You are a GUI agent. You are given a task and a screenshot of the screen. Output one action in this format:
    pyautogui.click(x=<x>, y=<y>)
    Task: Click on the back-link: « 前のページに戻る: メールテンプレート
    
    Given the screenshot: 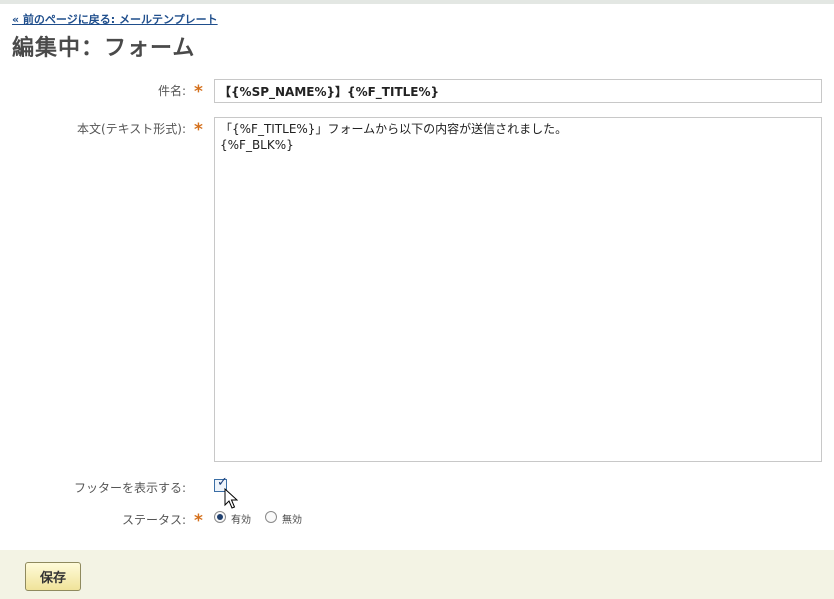 What is the action you would take?
    pyautogui.click(x=115, y=19)
    